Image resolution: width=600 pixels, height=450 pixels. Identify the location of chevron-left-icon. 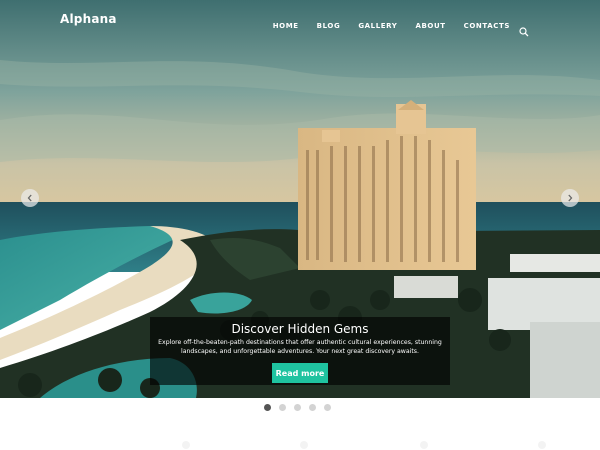
(29, 198).